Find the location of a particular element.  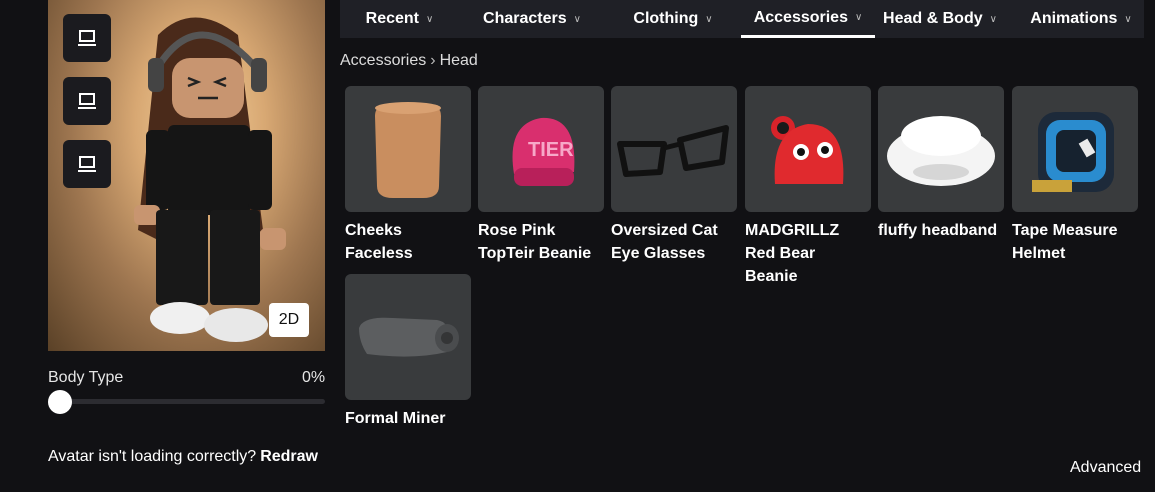

tab-head-body: Head & Body ∨ is located at coordinates (940, 19).